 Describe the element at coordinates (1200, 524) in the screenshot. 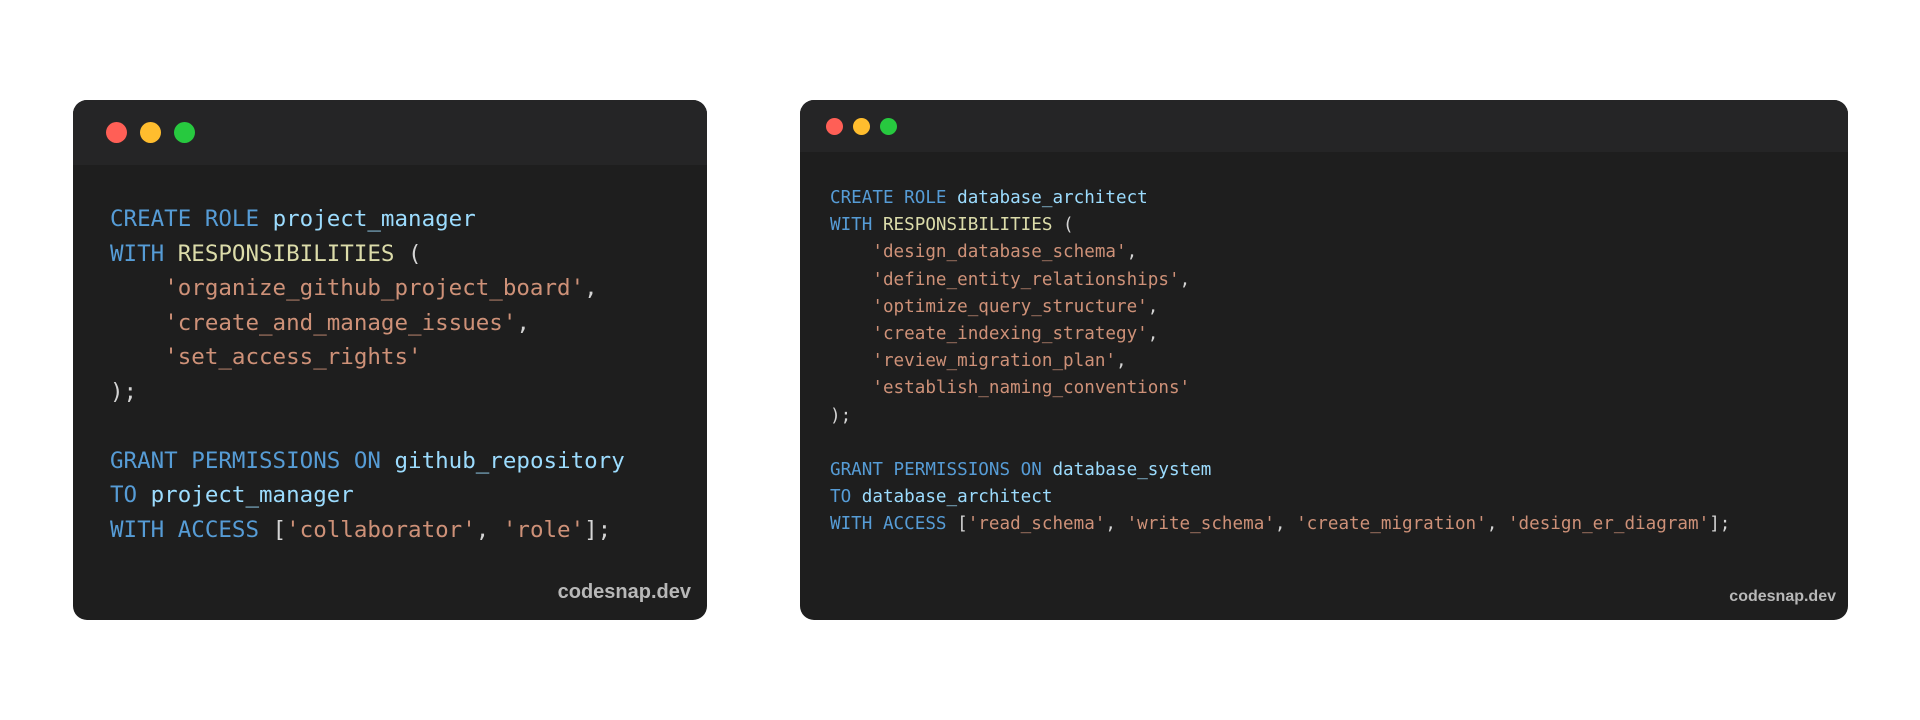

I see `code-token: 'write_schema'` at that location.